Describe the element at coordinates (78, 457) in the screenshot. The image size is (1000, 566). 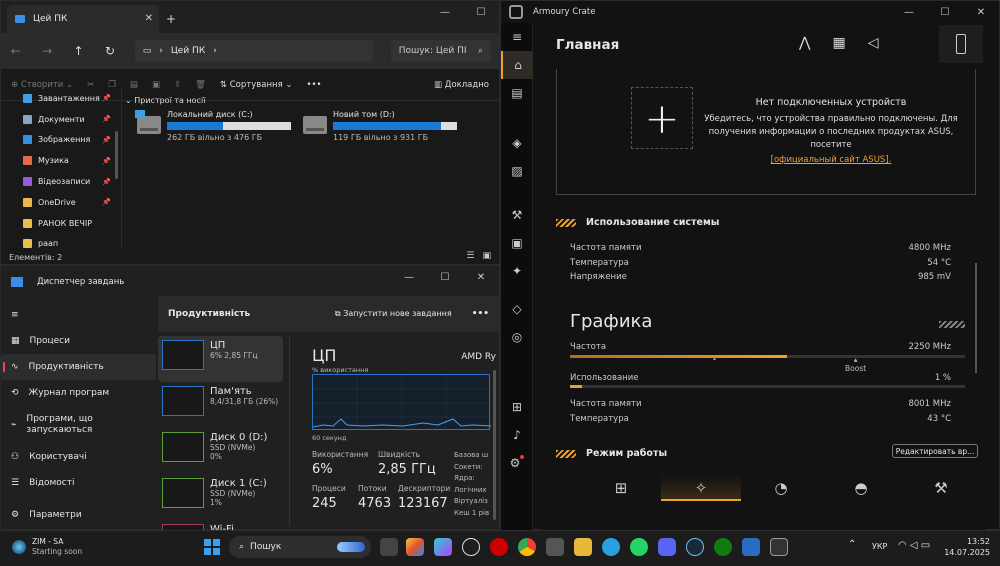
I see `nav-item: ⚇ Користувачі` at that location.